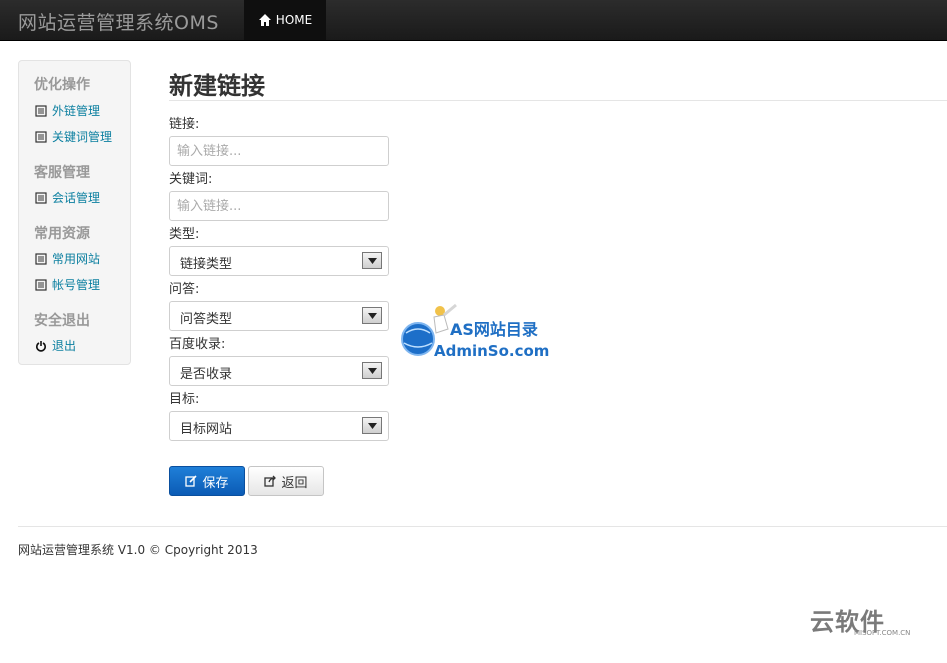  I want to click on target-label: 目标:, so click(184, 399).